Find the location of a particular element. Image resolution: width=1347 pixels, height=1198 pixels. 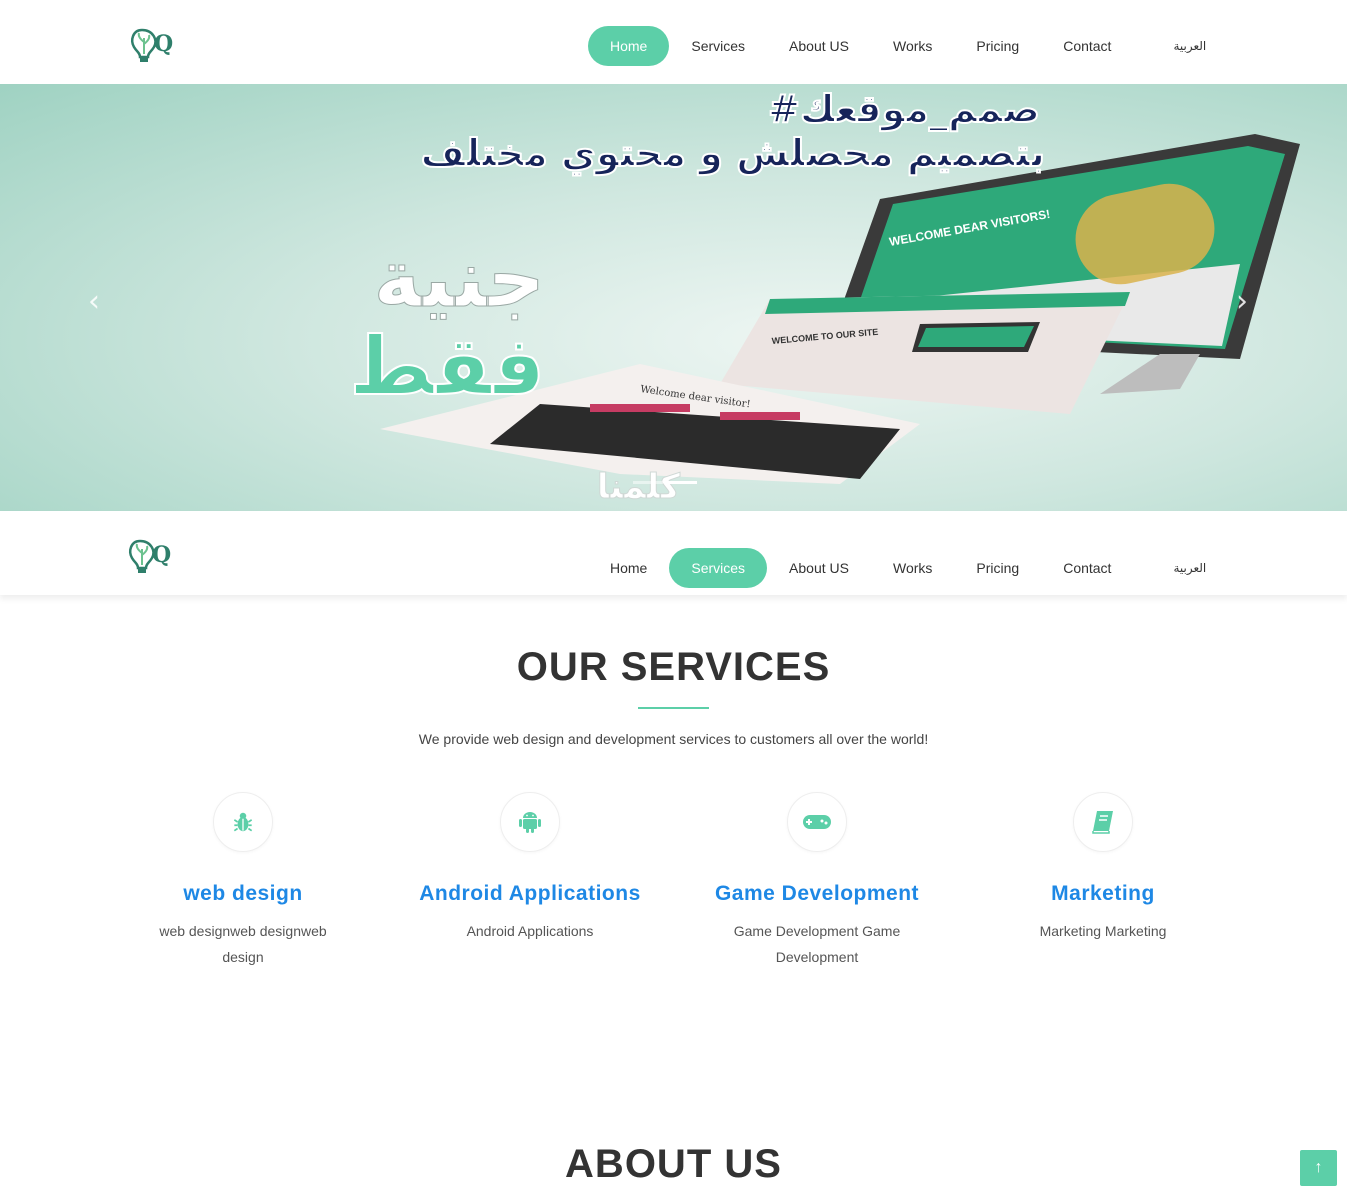

bug-icon is located at coordinates (243, 822).